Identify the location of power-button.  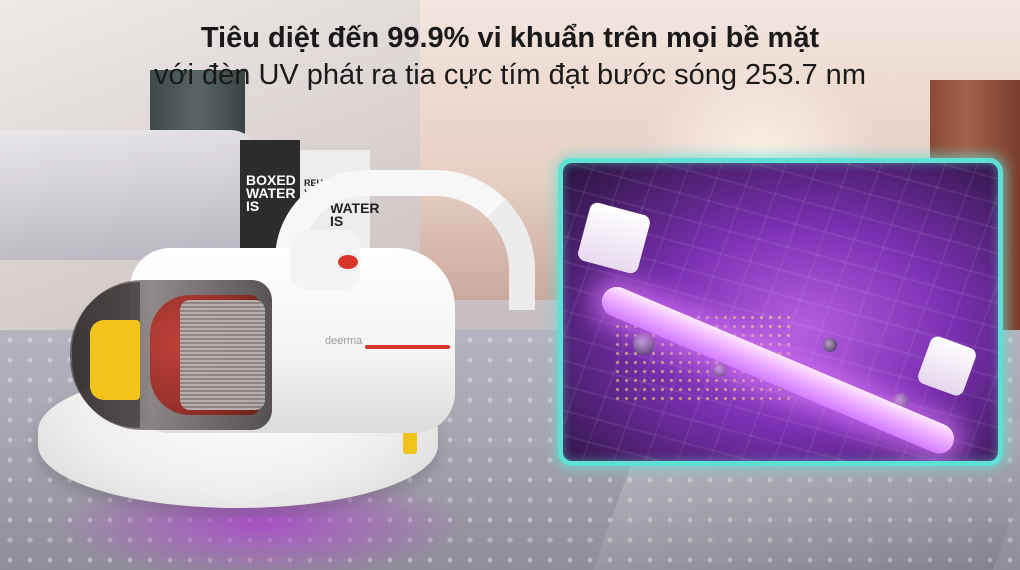
(348, 262).